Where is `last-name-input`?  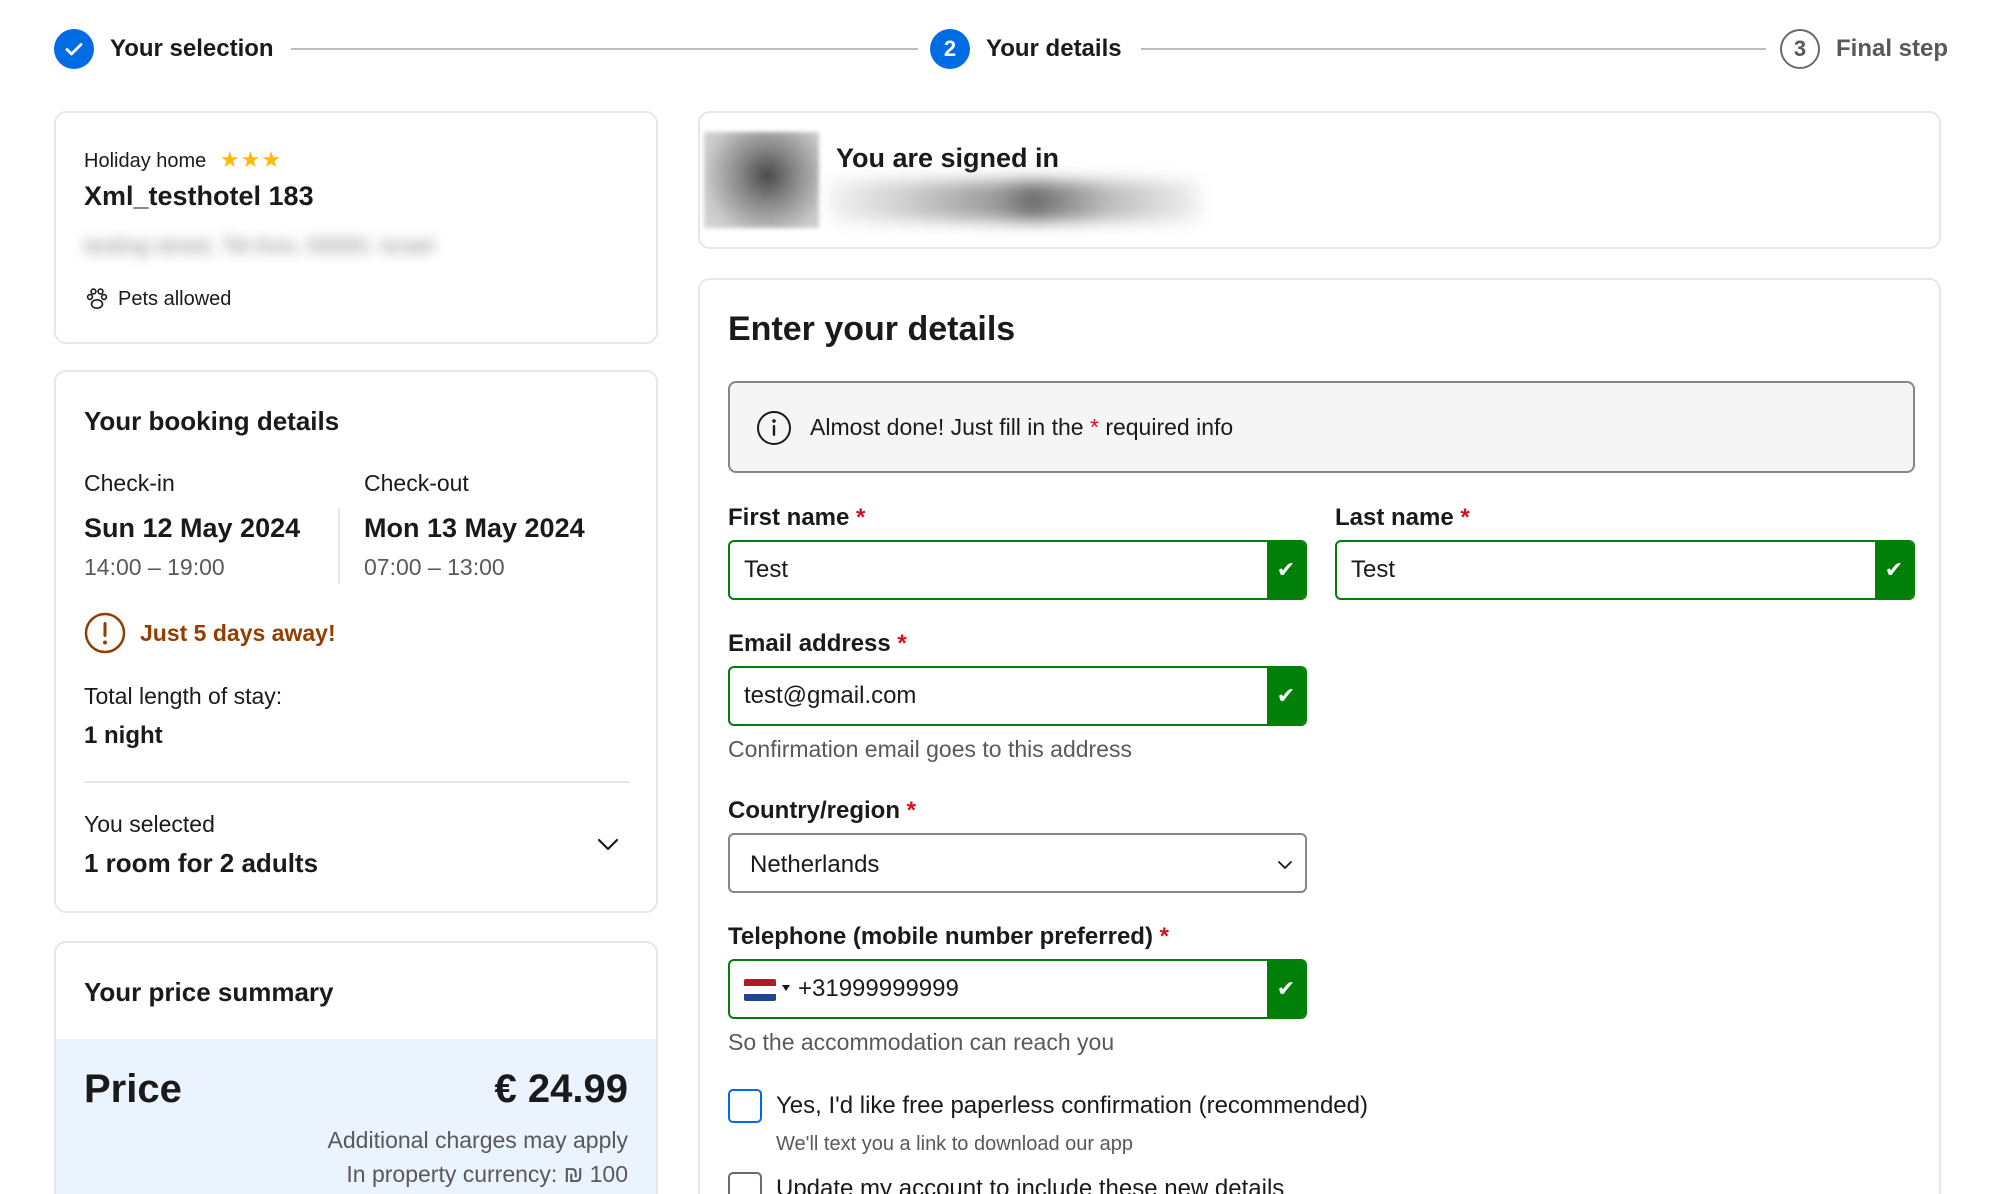
last-name-input is located at coordinates (1606, 570).